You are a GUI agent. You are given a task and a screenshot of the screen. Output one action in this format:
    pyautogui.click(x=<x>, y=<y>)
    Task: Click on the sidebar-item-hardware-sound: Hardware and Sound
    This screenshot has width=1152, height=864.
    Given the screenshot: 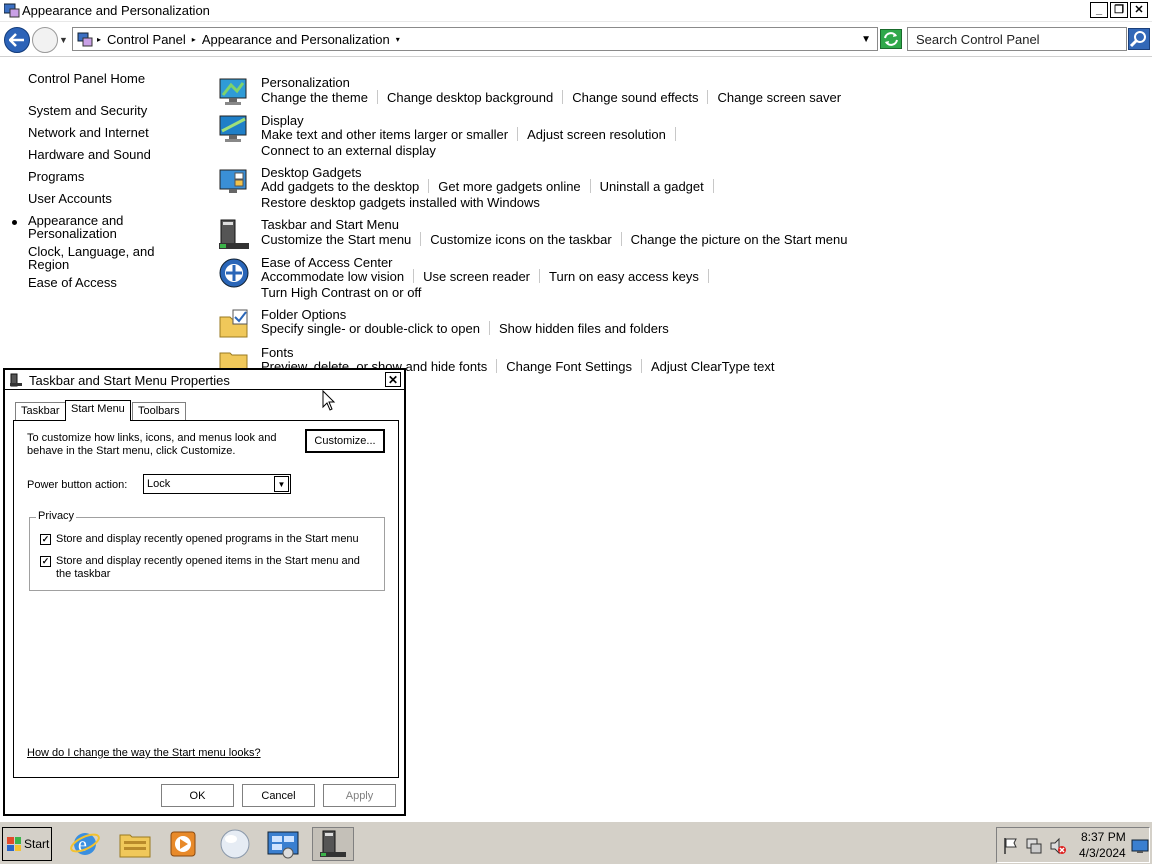 What is the action you would take?
    pyautogui.click(x=89, y=154)
    